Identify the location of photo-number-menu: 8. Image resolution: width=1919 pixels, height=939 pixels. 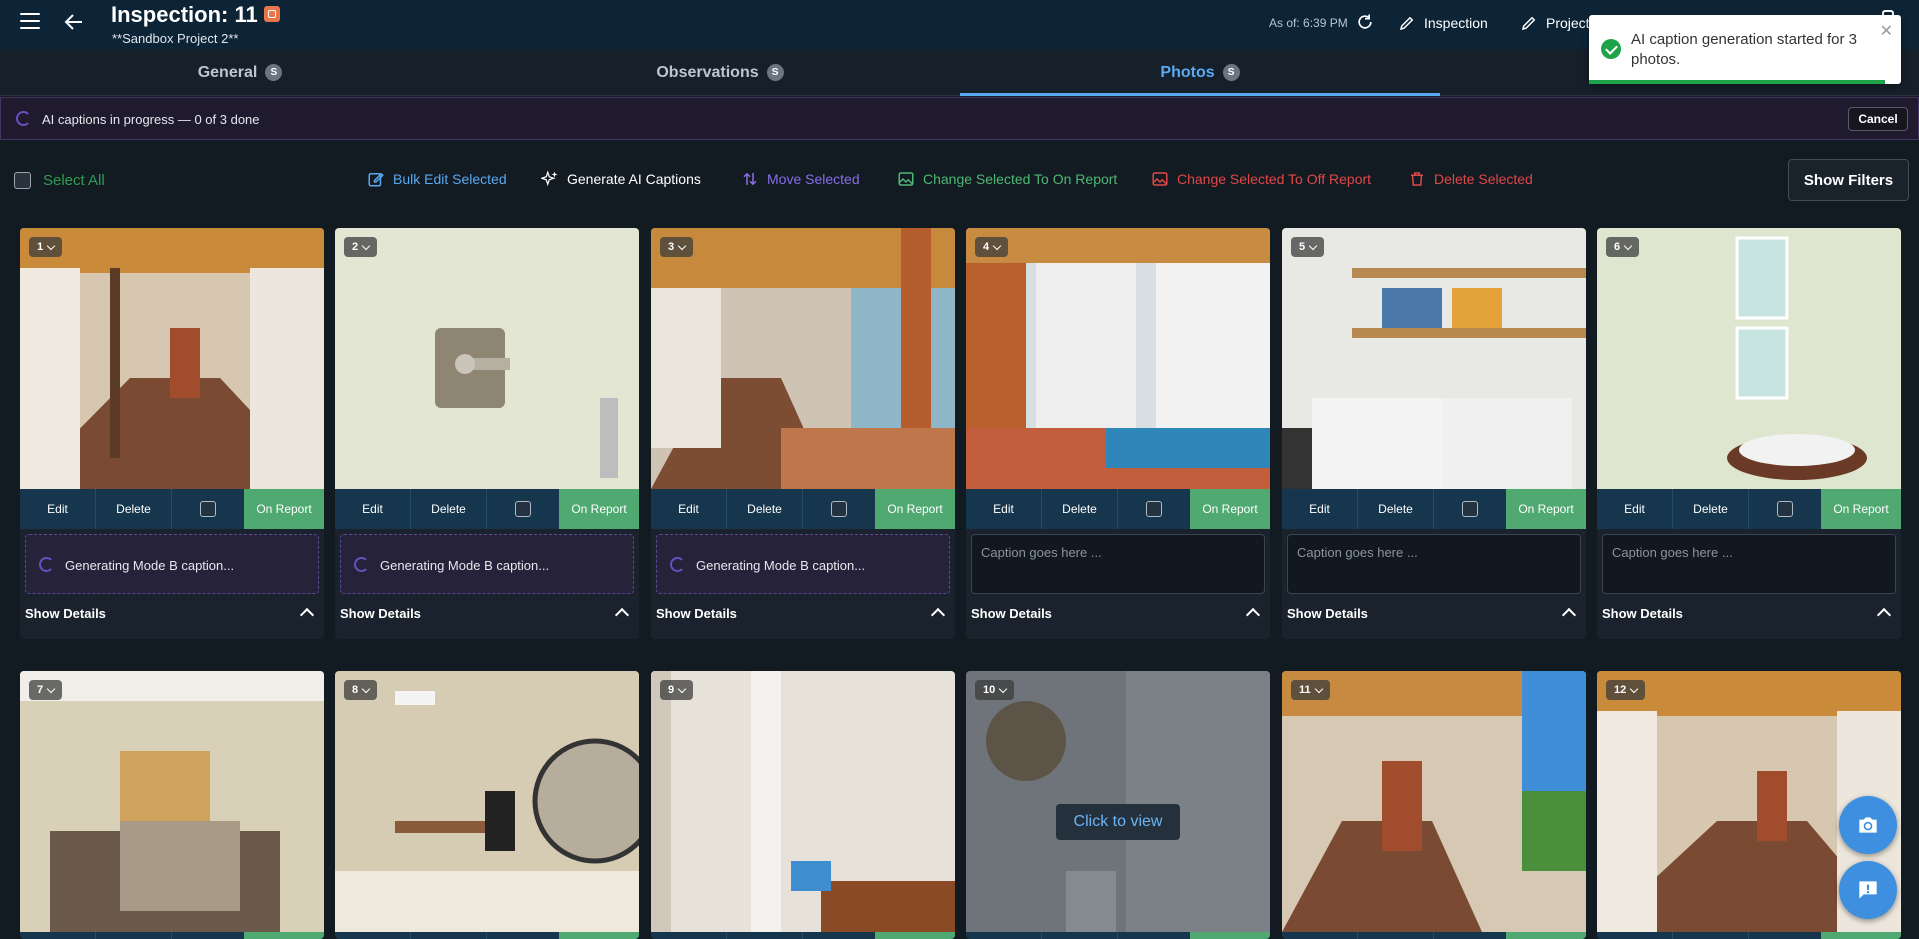
(361, 690).